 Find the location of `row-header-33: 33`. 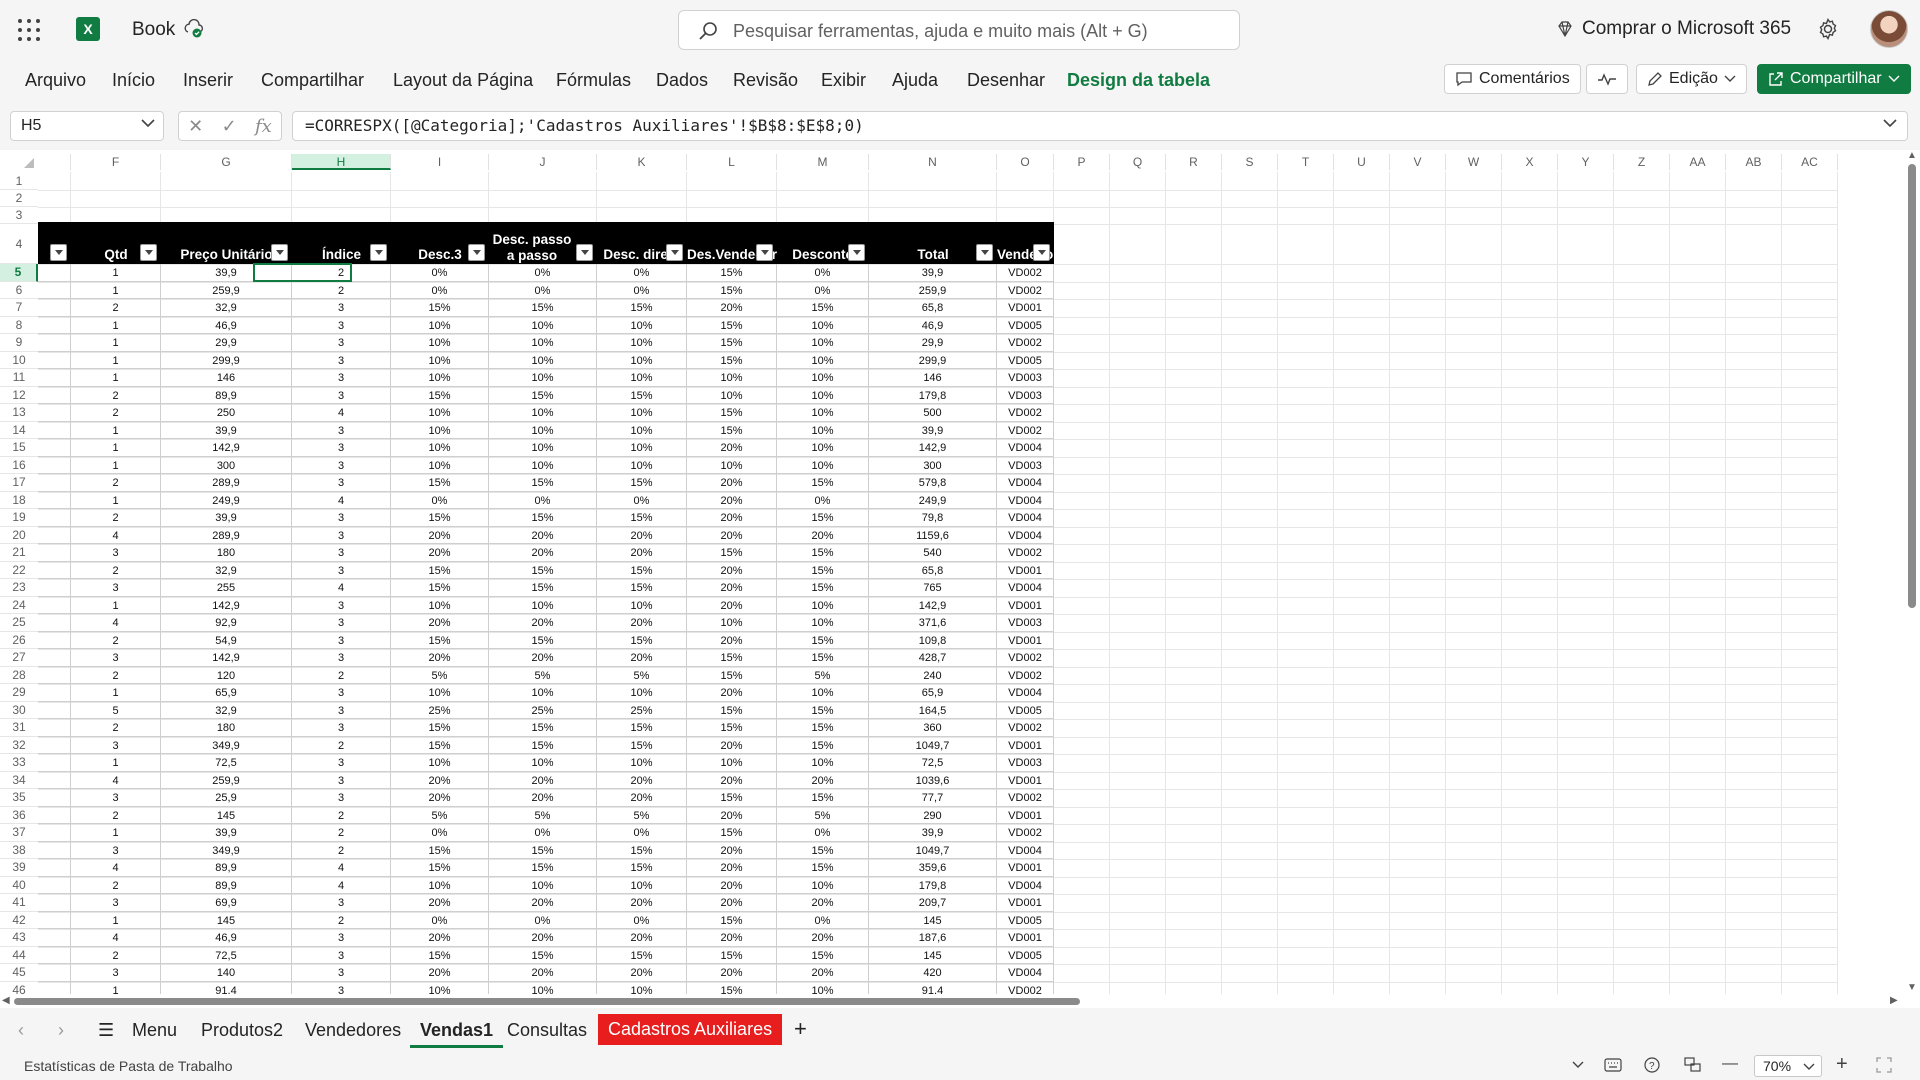

row-header-33: 33 is located at coordinates (19, 763).